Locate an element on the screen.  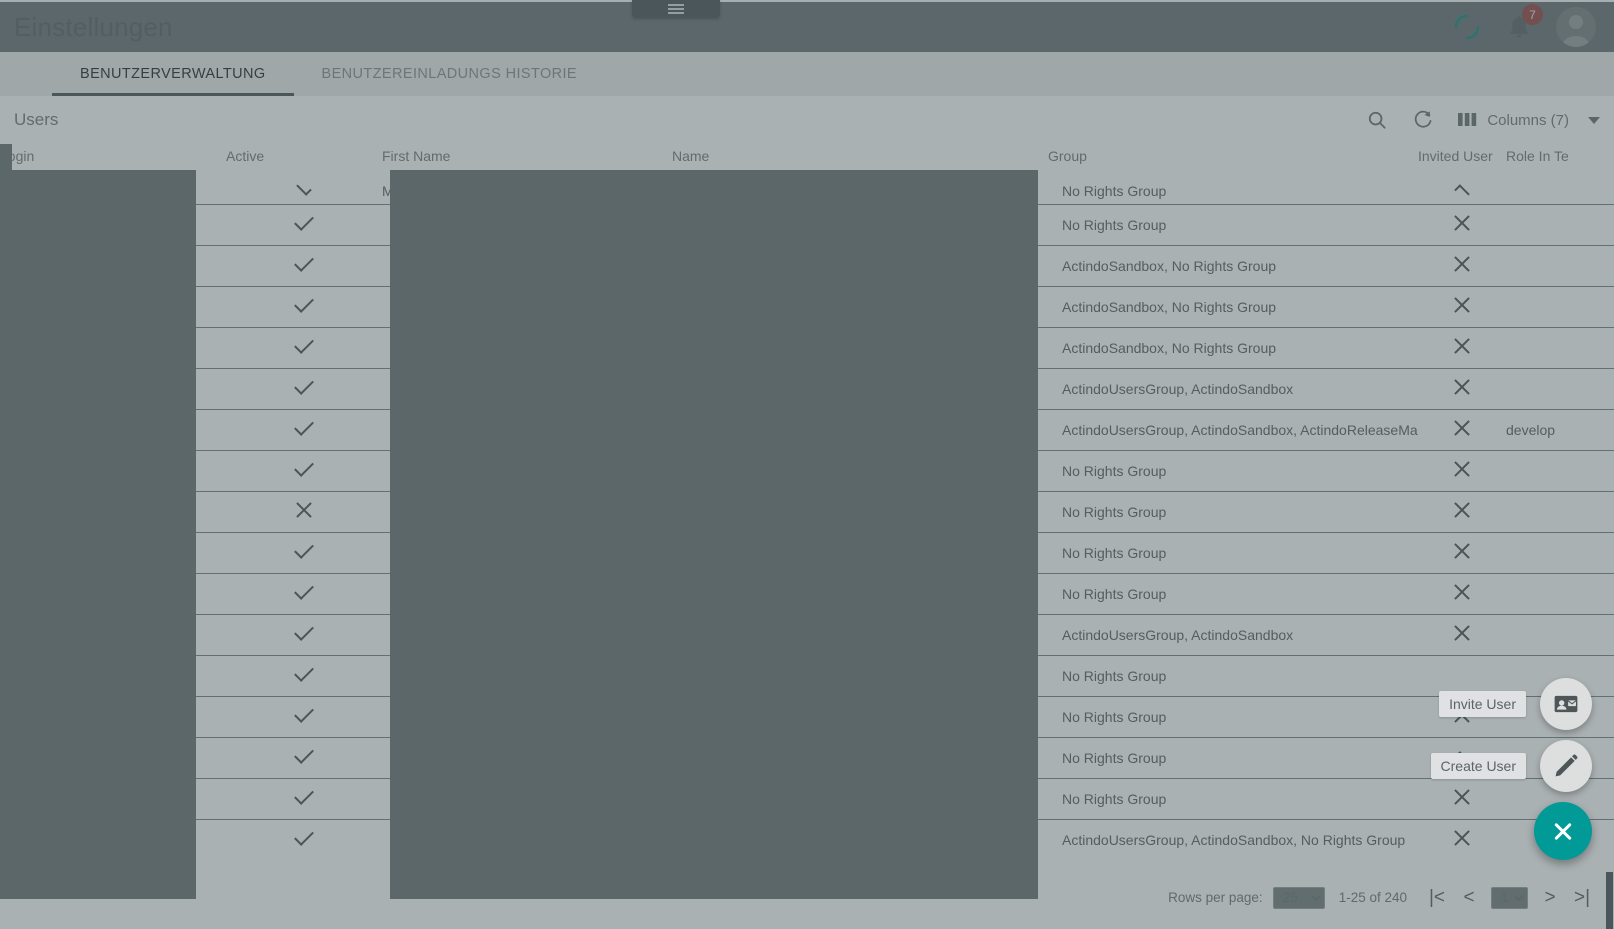
rows-per-page-select: 5102550100 is located at coordinates (1298, 897).